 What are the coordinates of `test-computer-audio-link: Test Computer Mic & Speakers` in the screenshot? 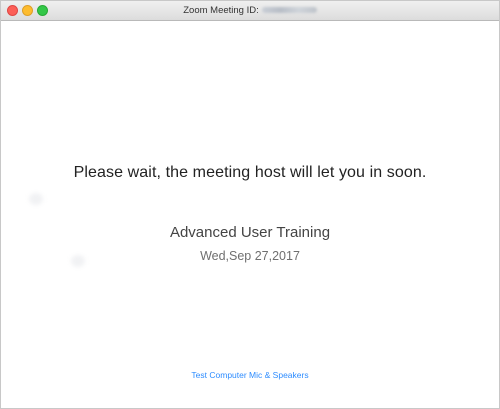 It's located at (250, 375).